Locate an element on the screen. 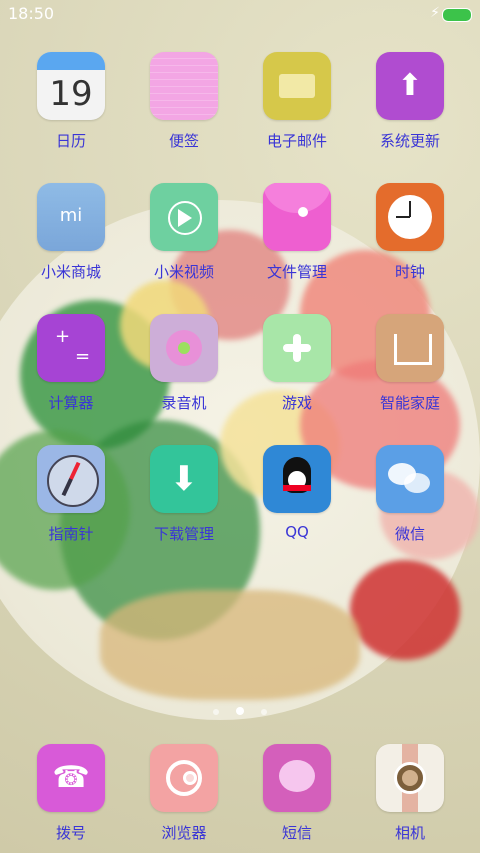 The width and height of the screenshot is (480, 853). smart-home-icon is located at coordinates (410, 348).